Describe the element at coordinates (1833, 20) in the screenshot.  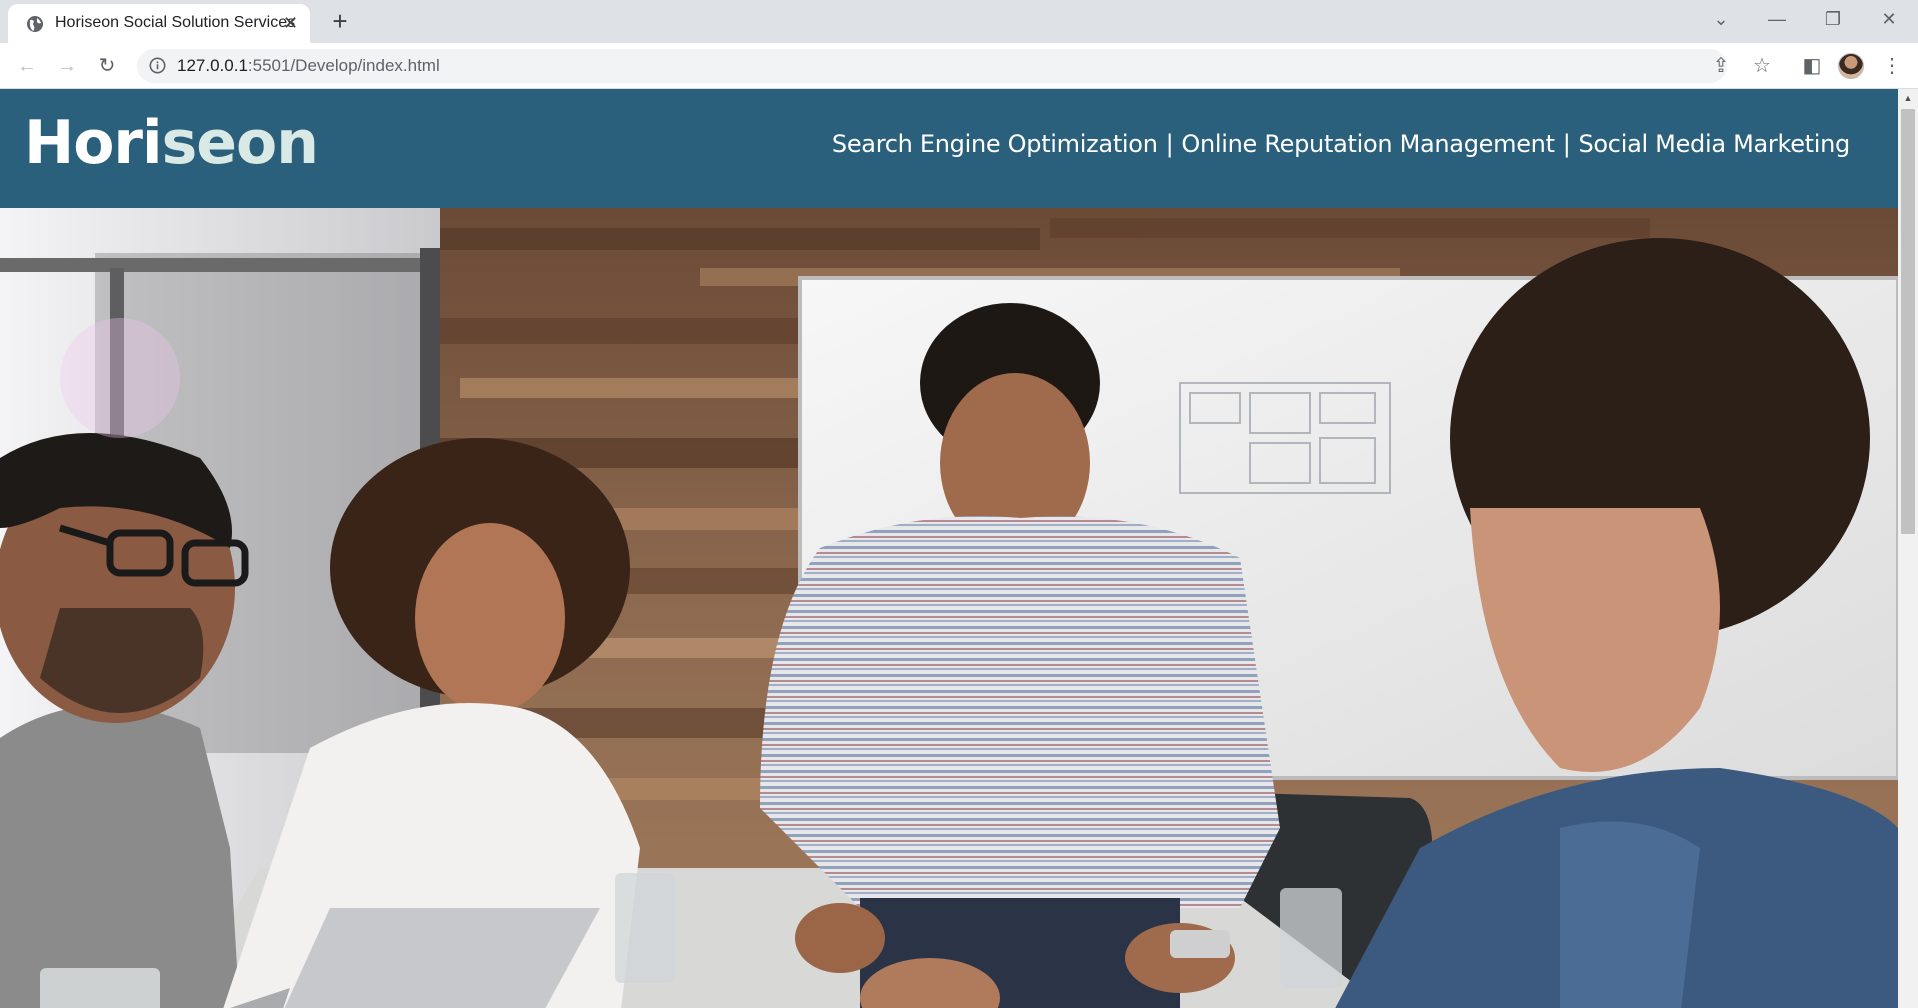
I see `restore-button: ❐` at that location.